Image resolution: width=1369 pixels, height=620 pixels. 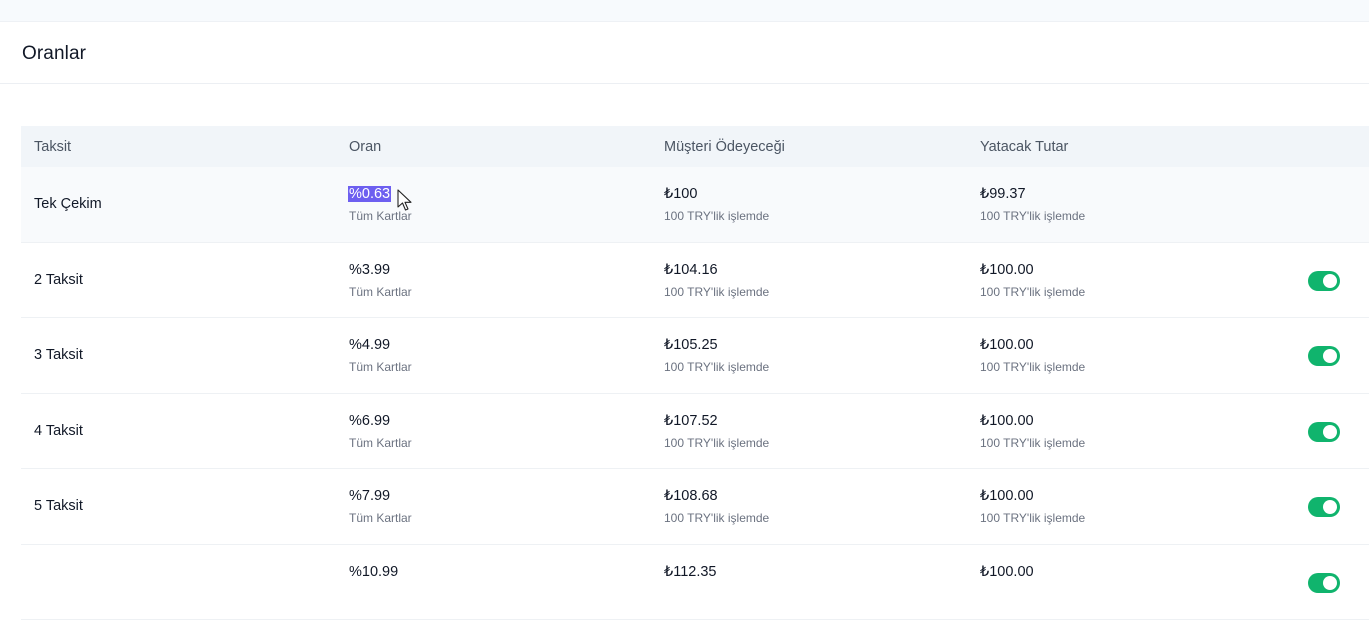 I want to click on customer-pays-value: ₺104.16, so click(x=691, y=270).